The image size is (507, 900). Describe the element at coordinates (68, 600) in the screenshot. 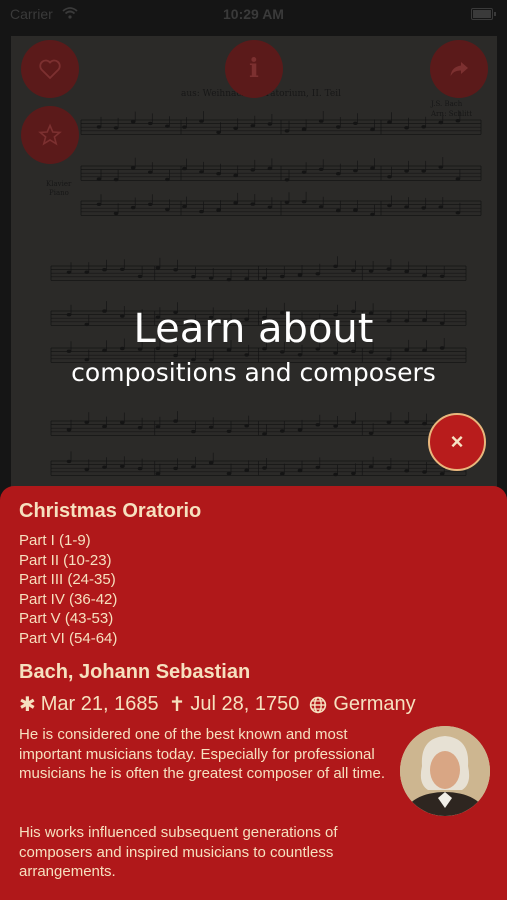

I see `part-item: Part IV (36-42)` at that location.